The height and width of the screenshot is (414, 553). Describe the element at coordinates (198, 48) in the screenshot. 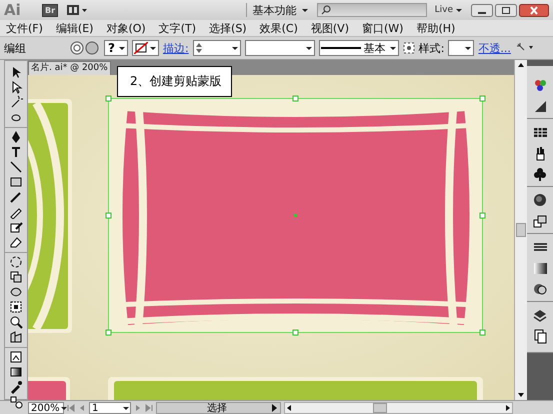

I see `stepper-icon` at that location.